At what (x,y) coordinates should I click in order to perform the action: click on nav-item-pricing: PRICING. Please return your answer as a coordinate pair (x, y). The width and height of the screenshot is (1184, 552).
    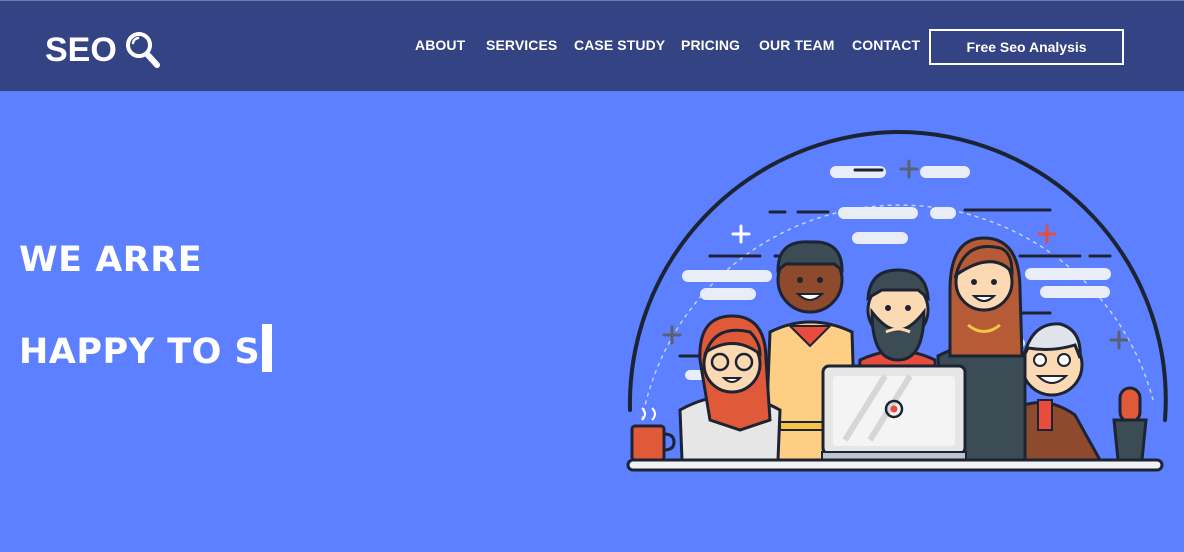
    Looking at the image, I should click on (710, 45).